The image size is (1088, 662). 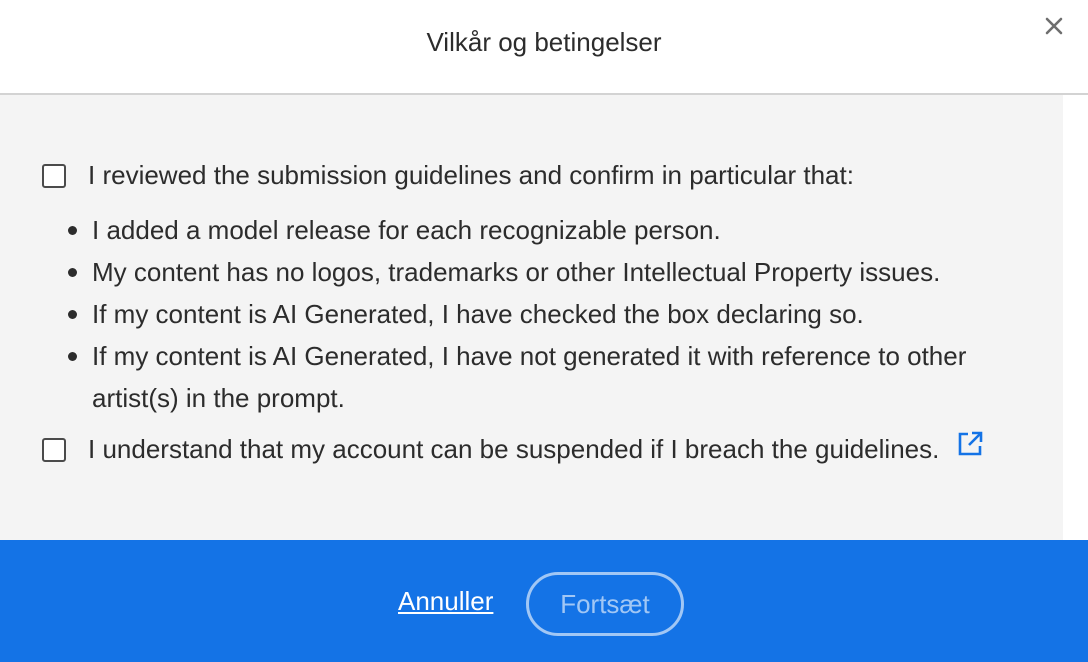 I want to click on scrollbar-track, so click(x=1075, y=317).